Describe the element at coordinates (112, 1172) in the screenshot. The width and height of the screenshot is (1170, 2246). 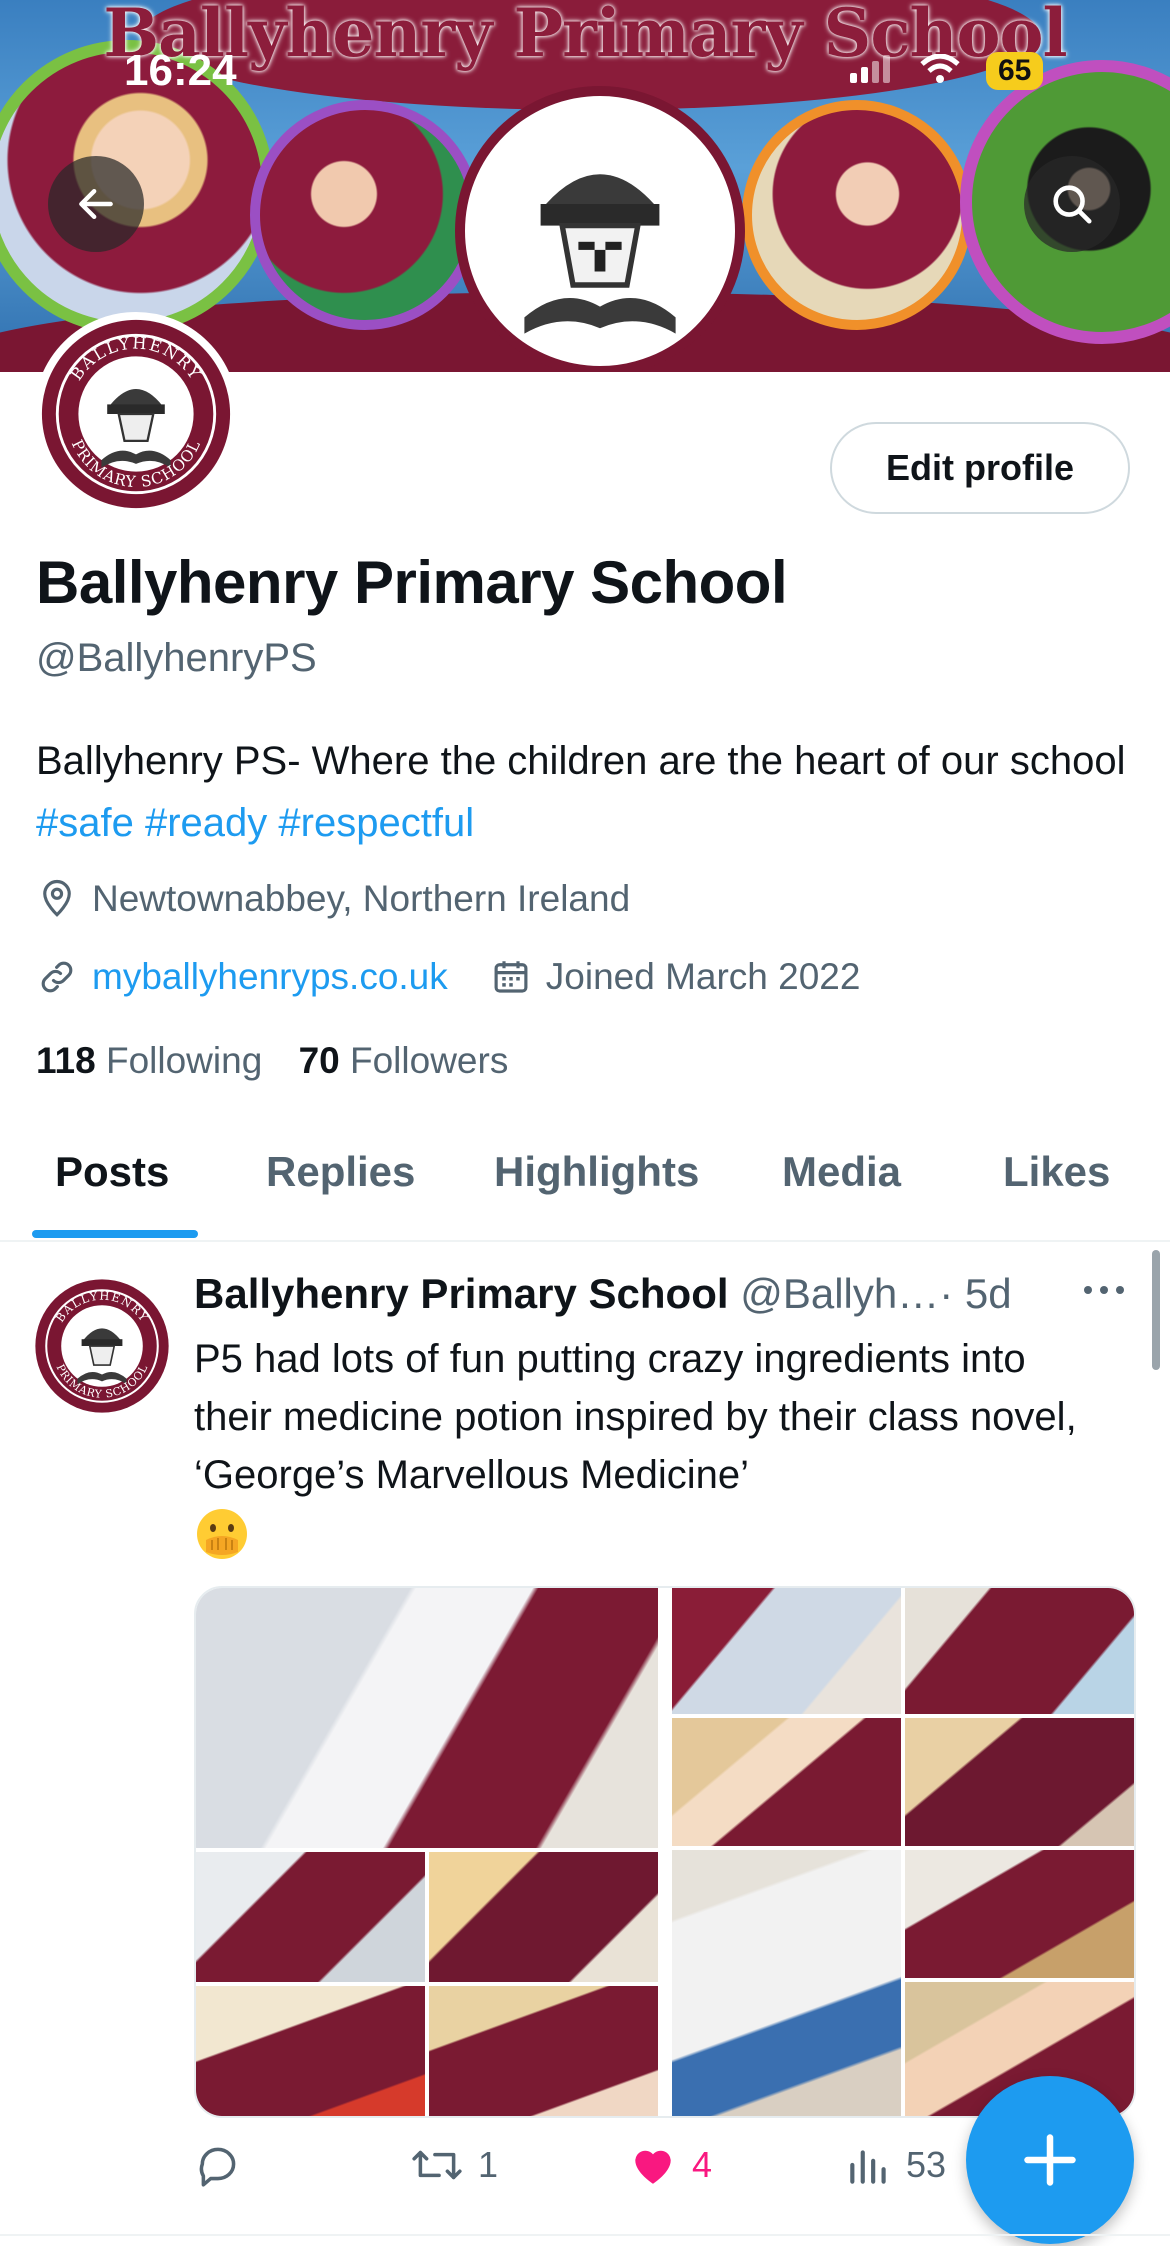
I see `tab-posts: Posts` at that location.